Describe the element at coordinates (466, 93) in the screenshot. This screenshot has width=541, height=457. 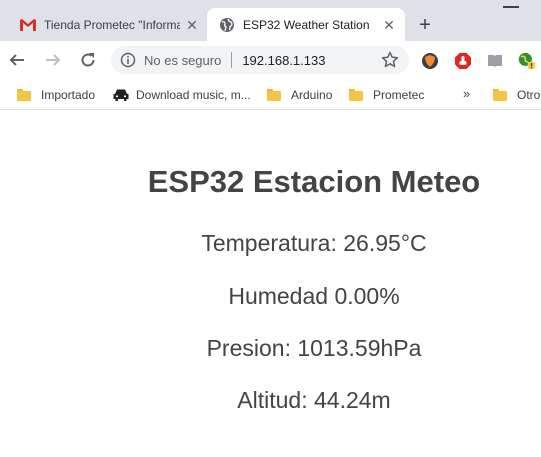
I see `bookmarks-overflow-button: »` at that location.